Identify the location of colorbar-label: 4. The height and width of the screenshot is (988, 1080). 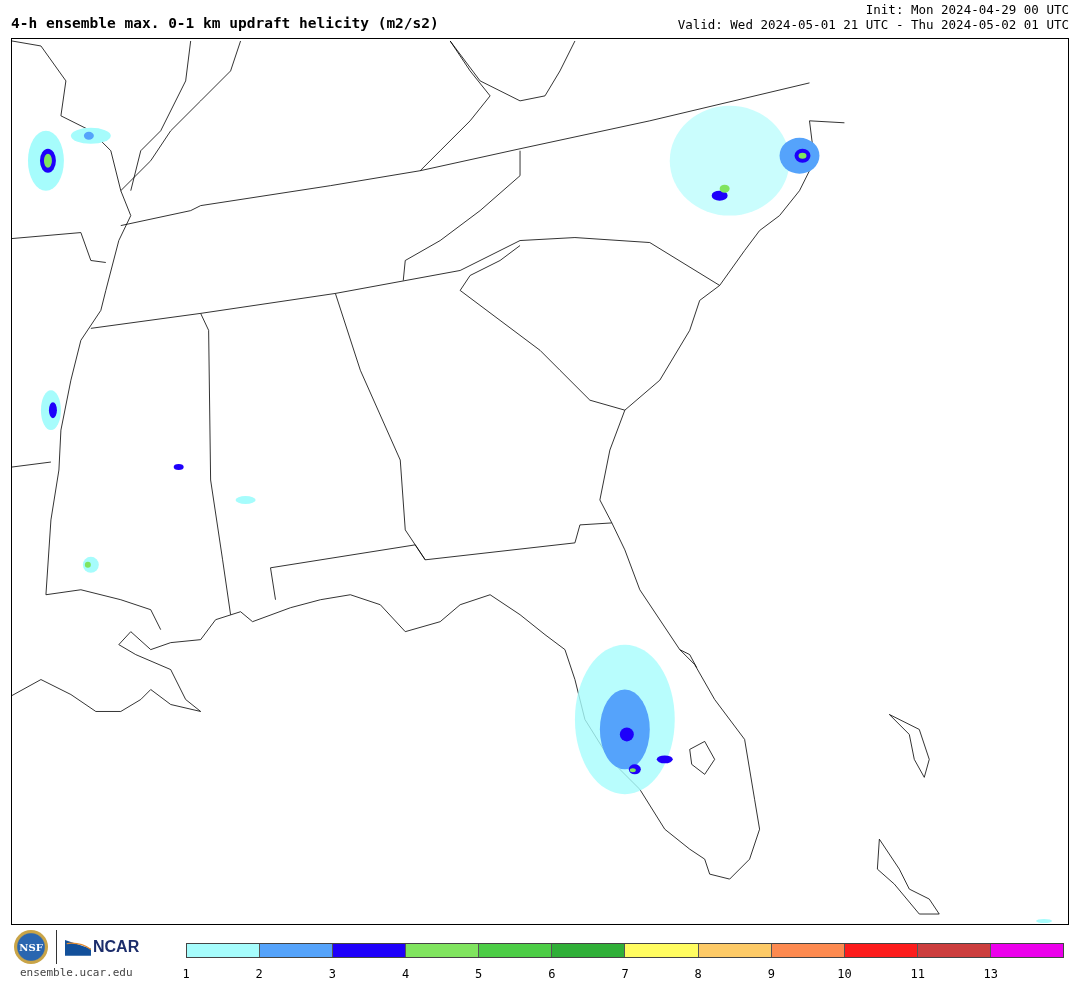
(405, 974).